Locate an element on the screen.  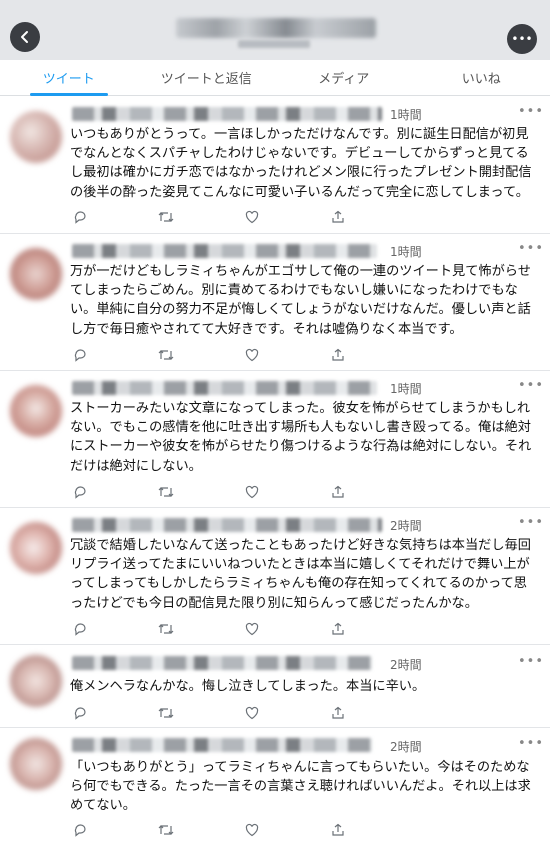
active-tab-indicator is located at coordinates (69, 94).